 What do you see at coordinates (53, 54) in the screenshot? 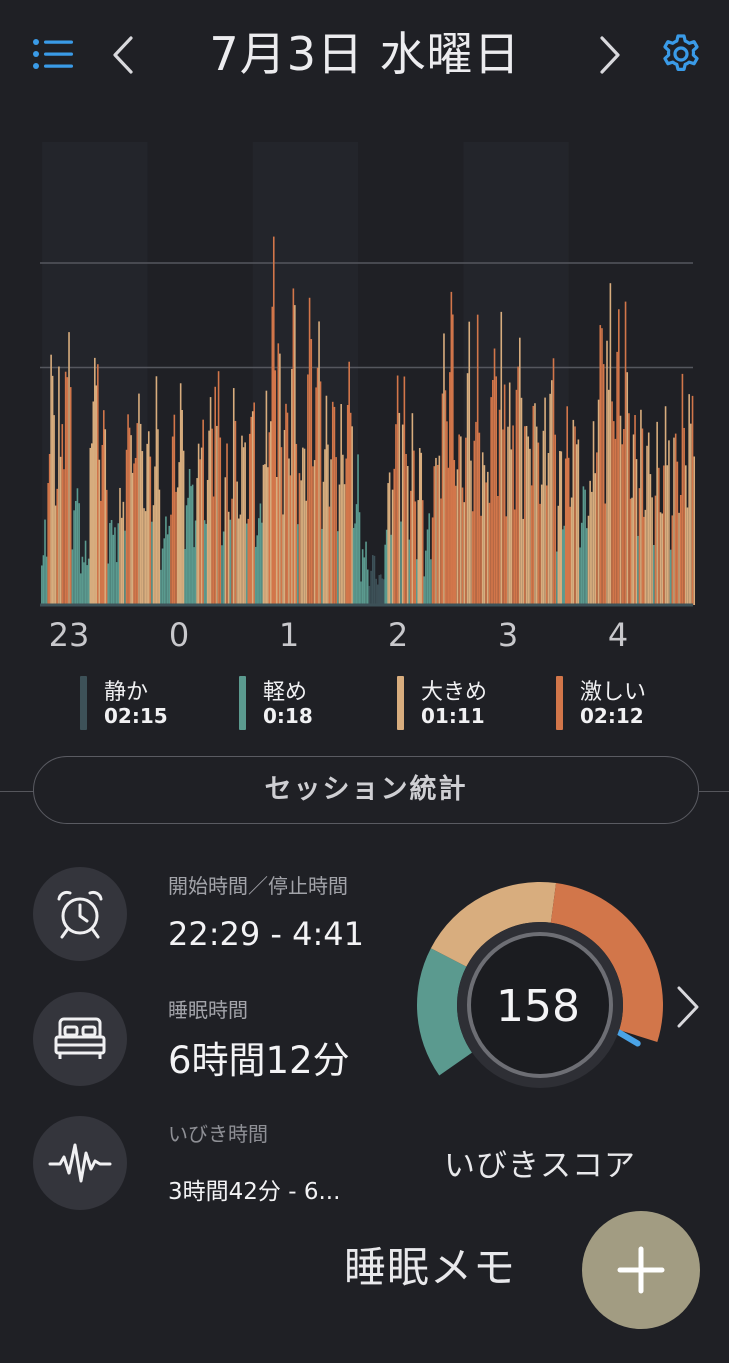
I see `menu-button` at bounding box center [53, 54].